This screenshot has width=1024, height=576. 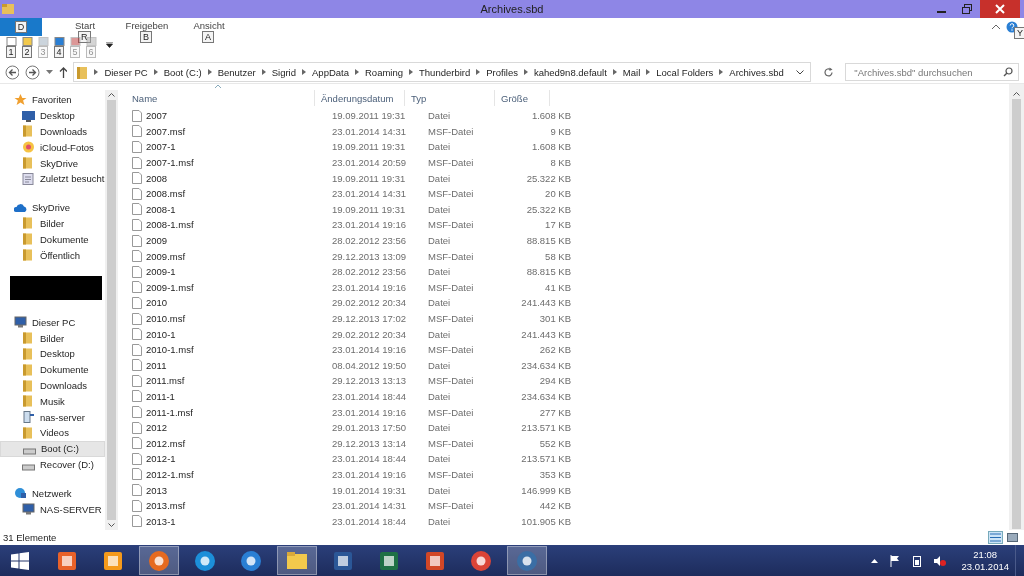 I want to click on up-arrow-icon, so click(x=63, y=72).